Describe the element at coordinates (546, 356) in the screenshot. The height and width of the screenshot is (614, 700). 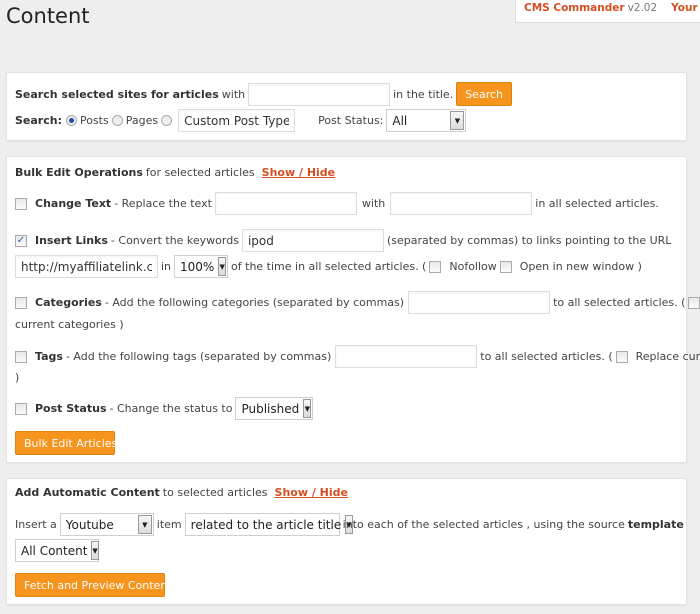
I see `tags-suffix: to all selected articles. (` at that location.